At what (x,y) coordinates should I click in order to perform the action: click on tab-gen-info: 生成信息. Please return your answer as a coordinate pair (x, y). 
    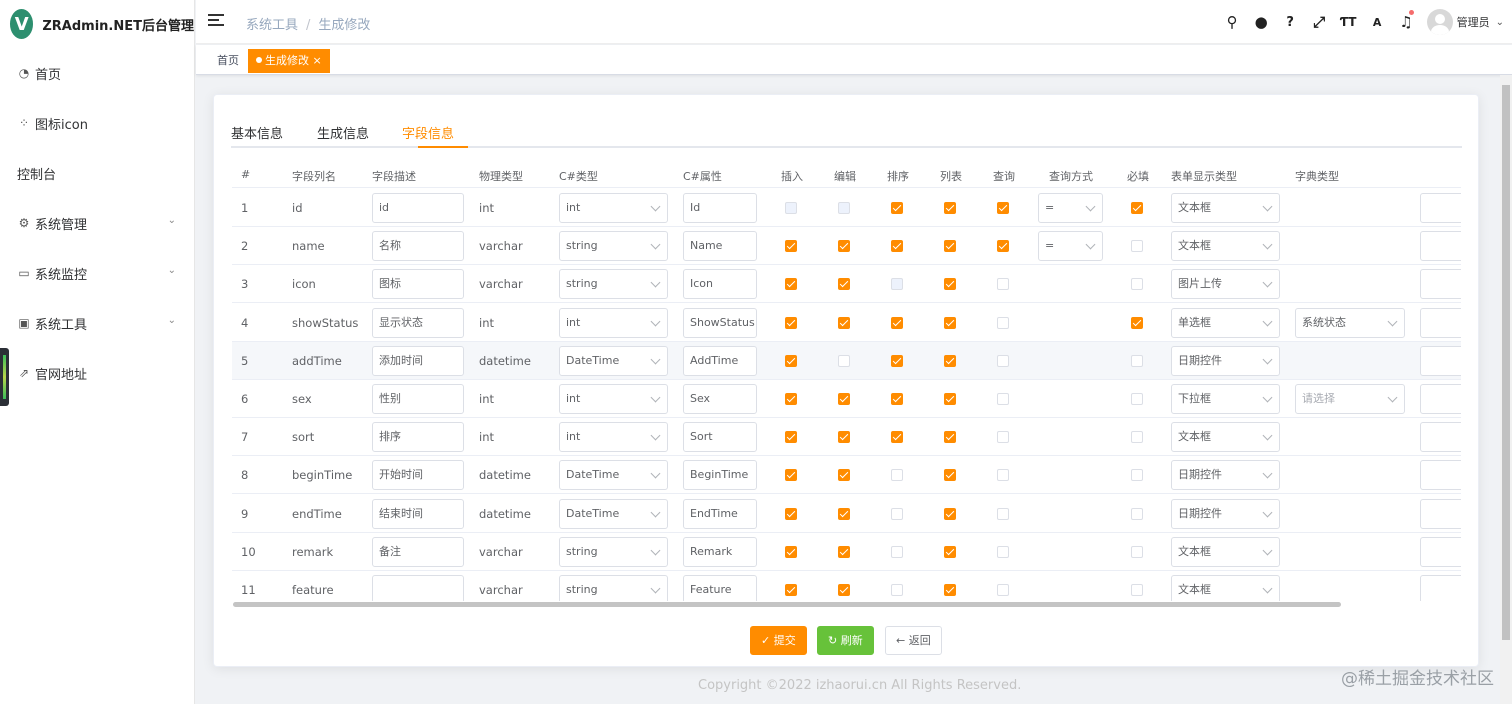
    Looking at the image, I should click on (343, 132).